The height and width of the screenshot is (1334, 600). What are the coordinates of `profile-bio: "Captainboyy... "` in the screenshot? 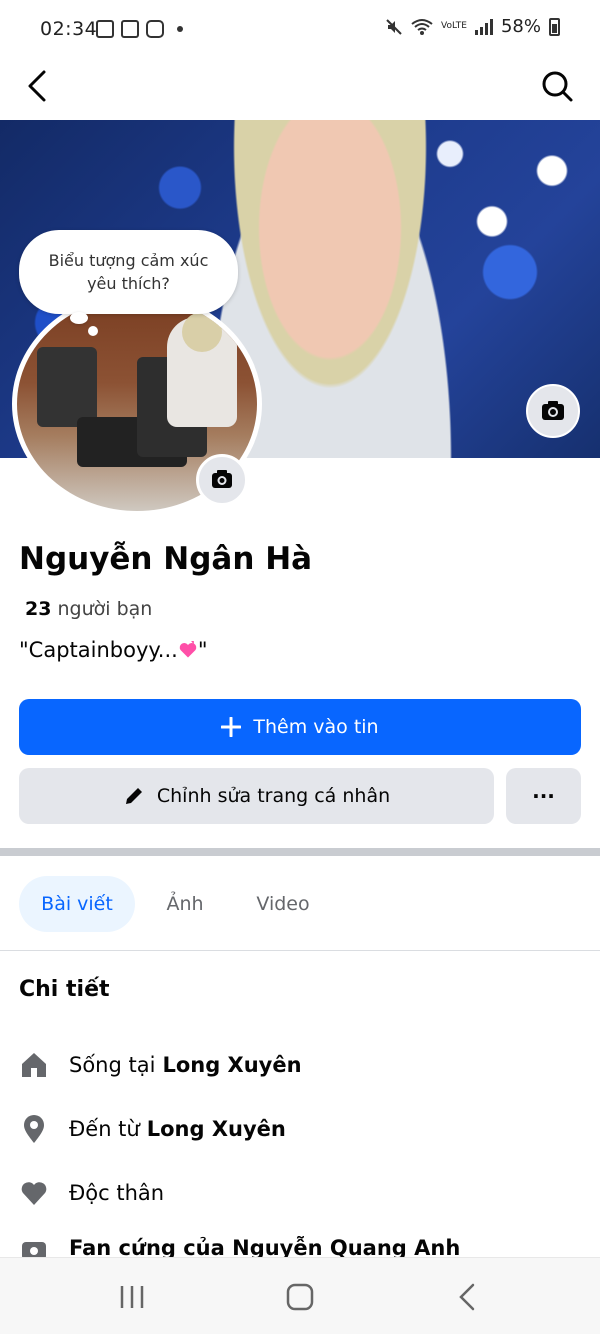 It's located at (113, 650).